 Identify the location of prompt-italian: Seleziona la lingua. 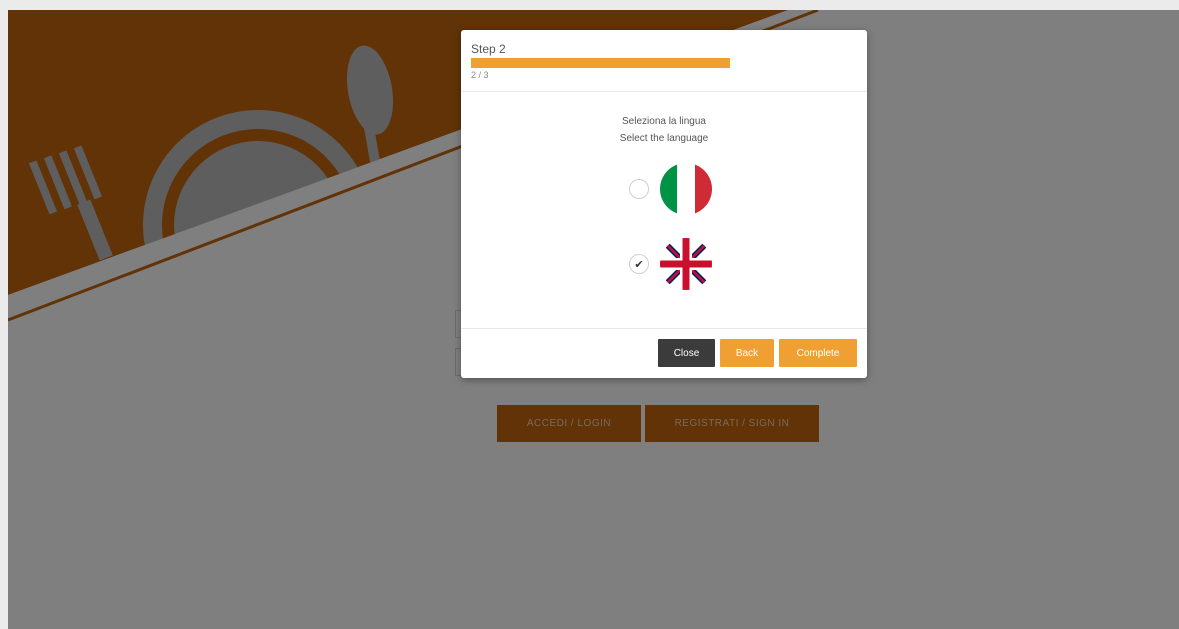
(664, 121).